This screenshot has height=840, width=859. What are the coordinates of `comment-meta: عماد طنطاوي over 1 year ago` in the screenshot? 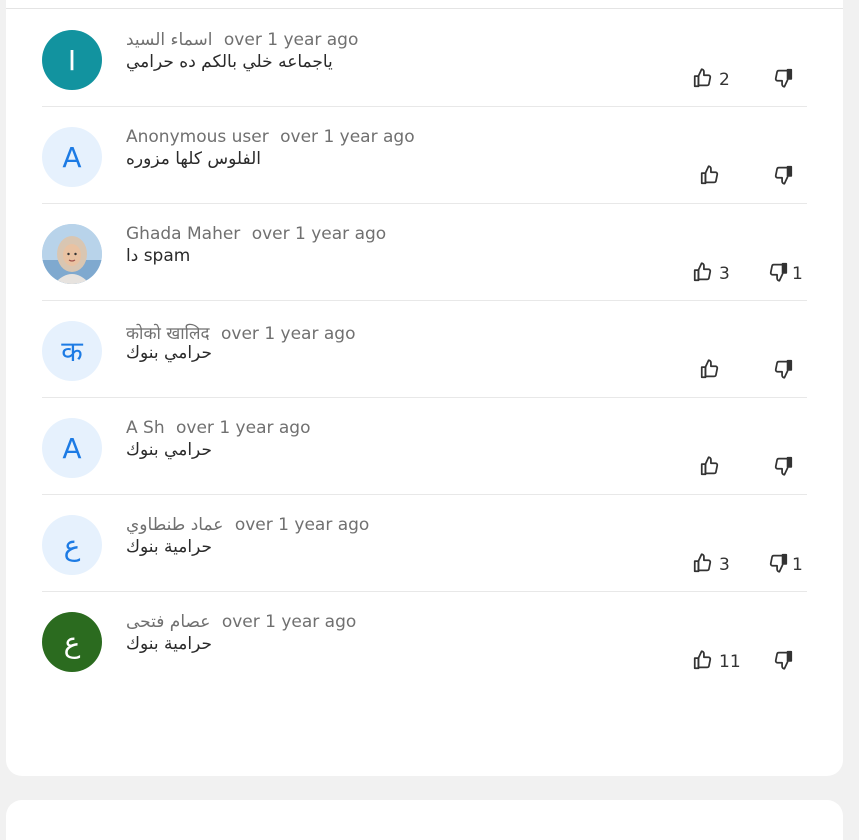 It's located at (247, 525).